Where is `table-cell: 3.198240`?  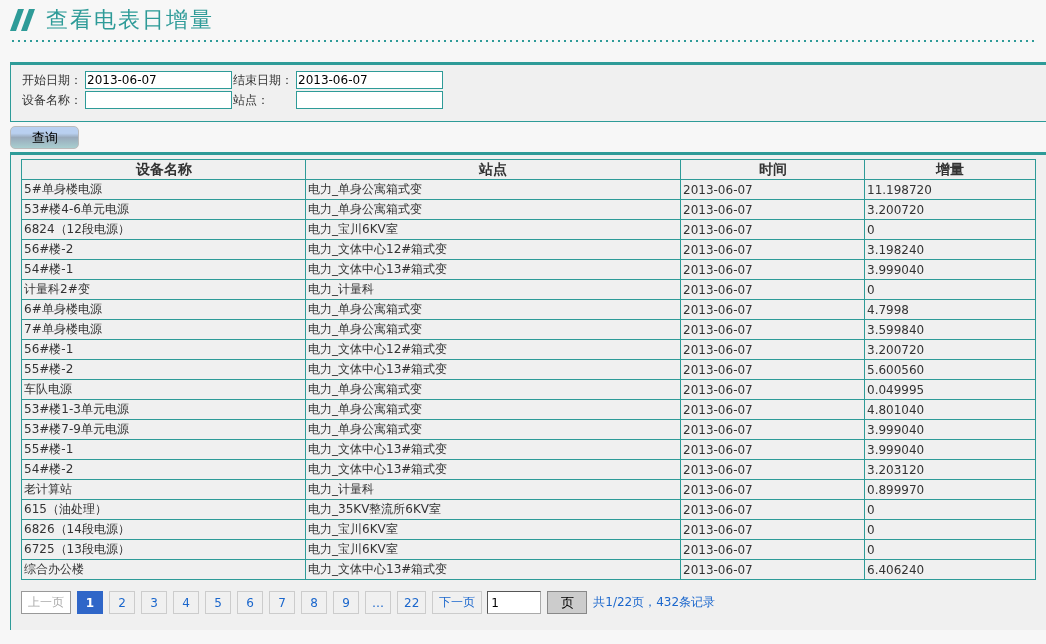
table-cell: 3.198240 is located at coordinates (950, 249).